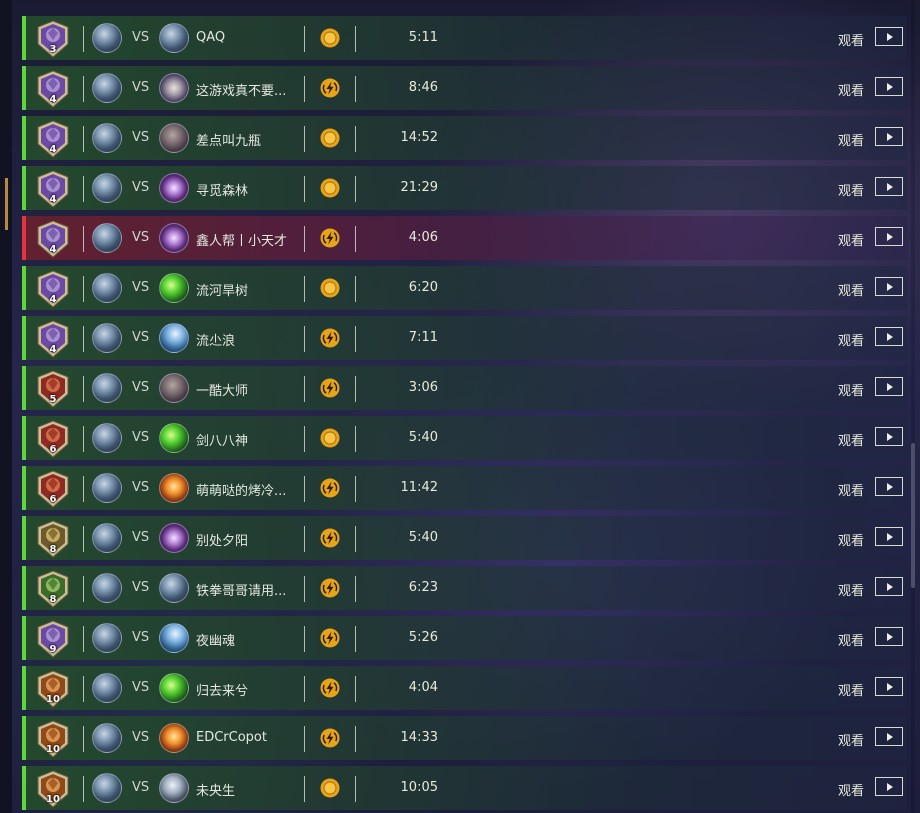  What do you see at coordinates (464, 138) in the screenshot?
I see `match-row: 4 VS 差点叫九瓶 14:52 观看` at bounding box center [464, 138].